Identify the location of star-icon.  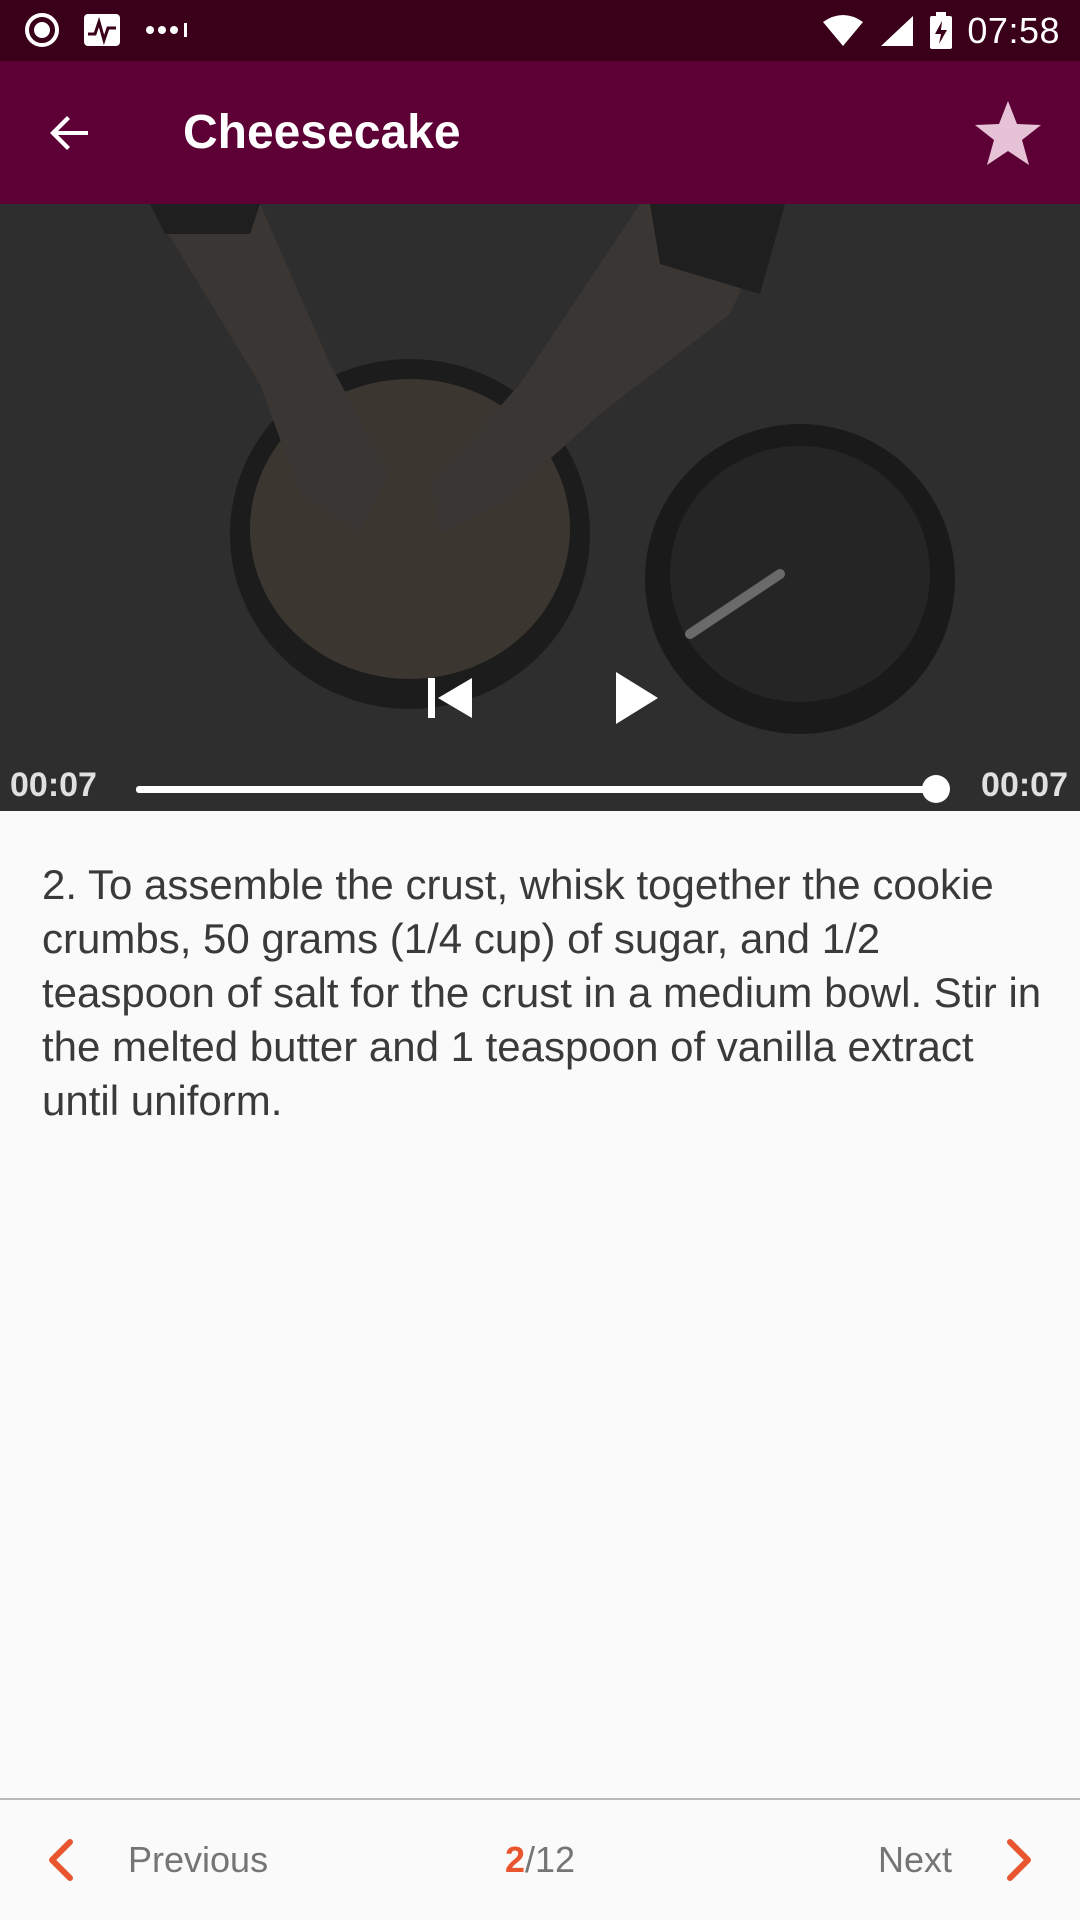
(1008, 133).